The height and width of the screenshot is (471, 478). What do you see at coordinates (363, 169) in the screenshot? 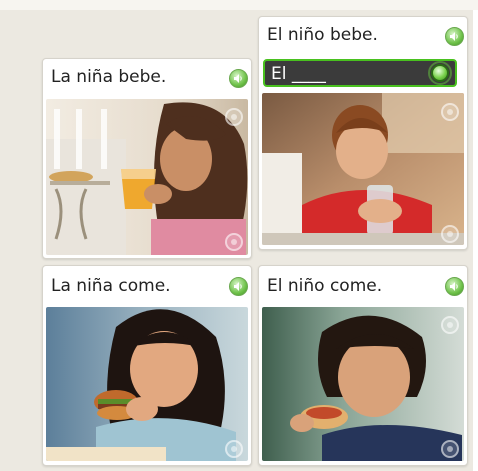
I see `photo-boy-drinking` at bounding box center [363, 169].